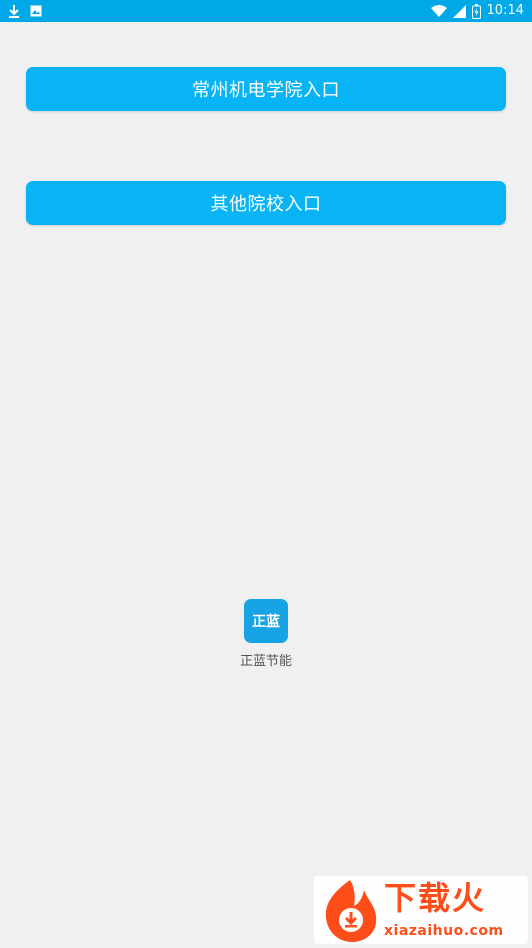 This screenshot has width=532, height=948. I want to click on watermark-title: 下载火, so click(435, 898).